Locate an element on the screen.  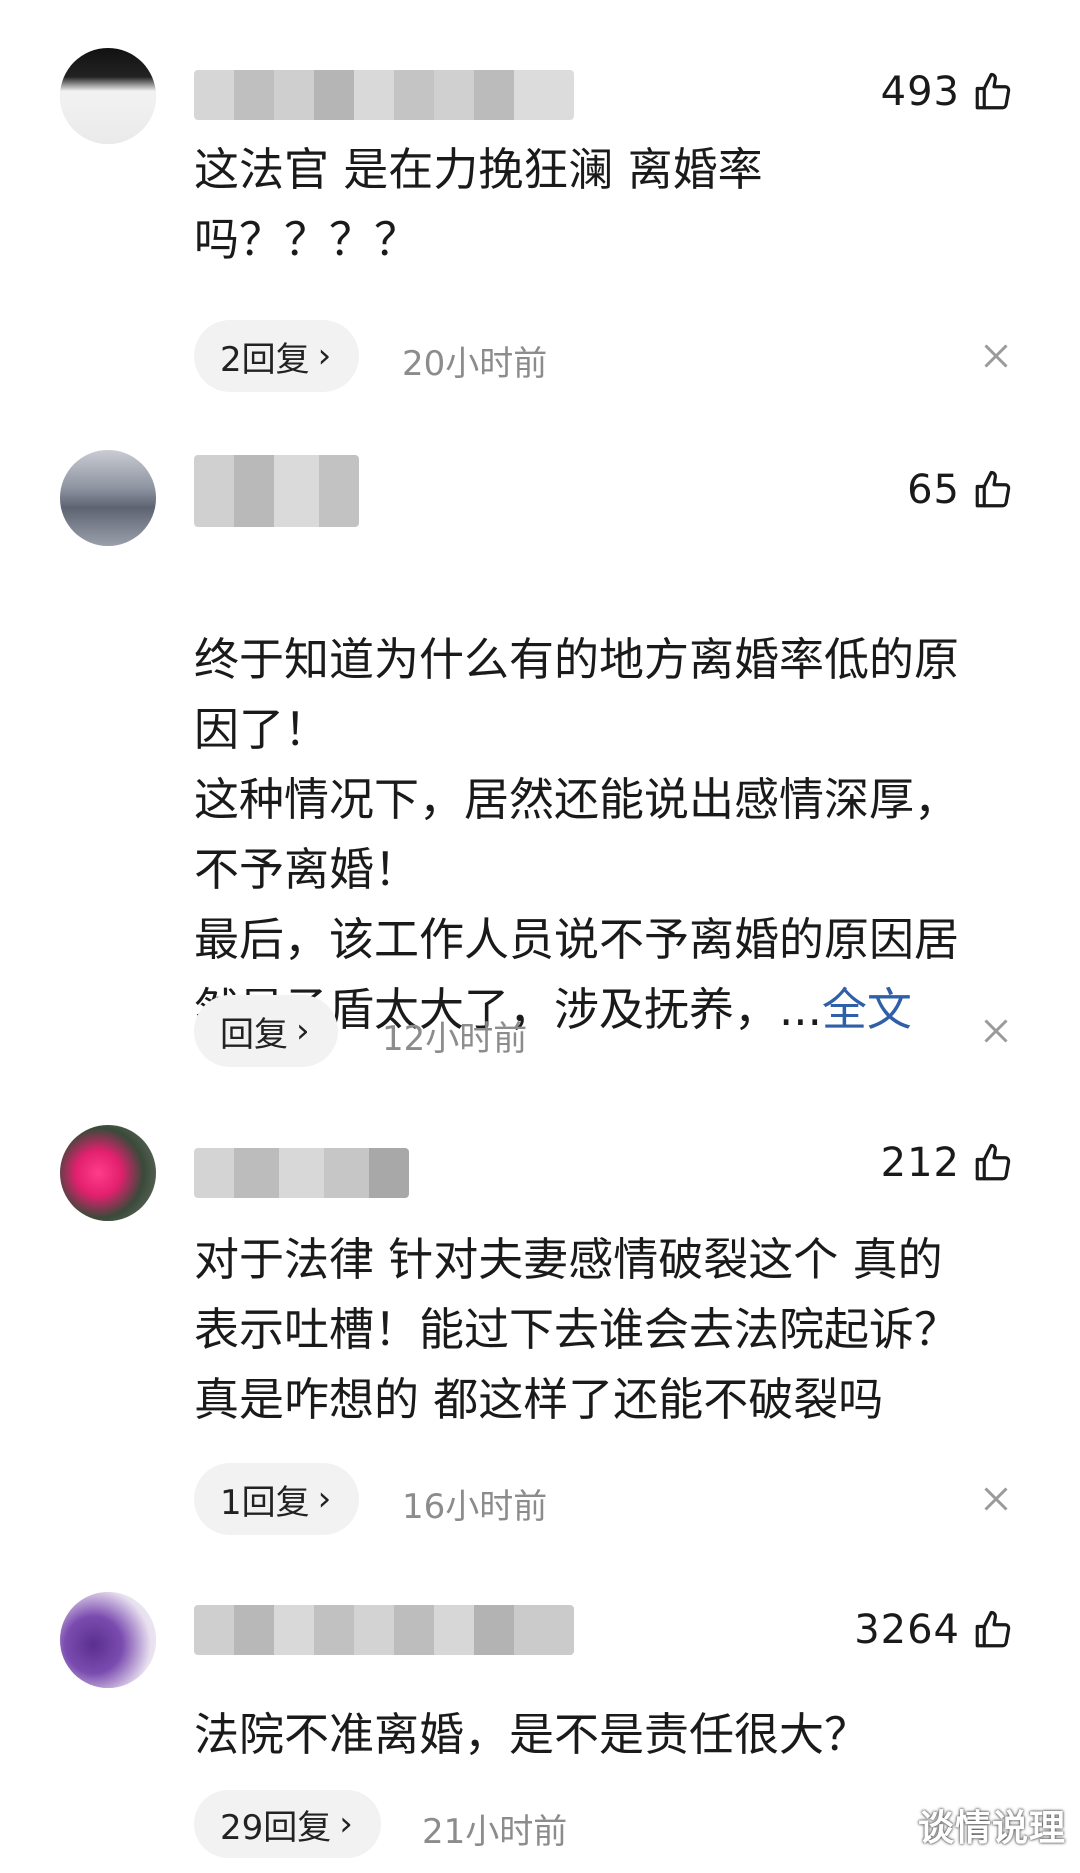
reply-button: 29回复 › is located at coordinates (287, 1824).